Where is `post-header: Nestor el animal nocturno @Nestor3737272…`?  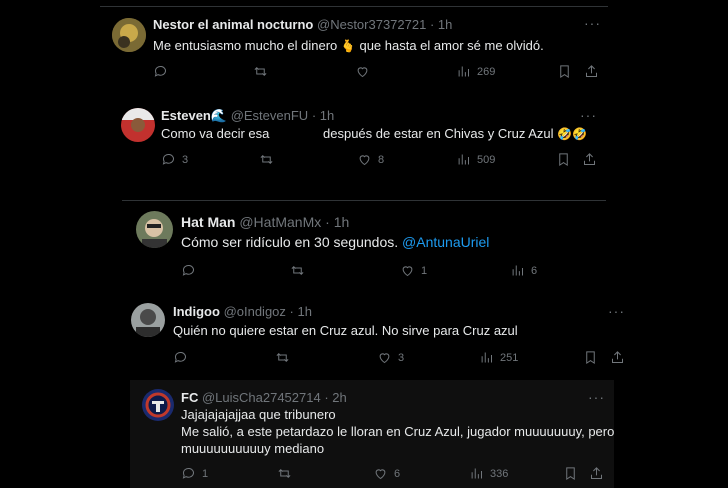 post-header: Nestor el animal nocturno @Nestor3737272… is located at coordinates (302, 25).